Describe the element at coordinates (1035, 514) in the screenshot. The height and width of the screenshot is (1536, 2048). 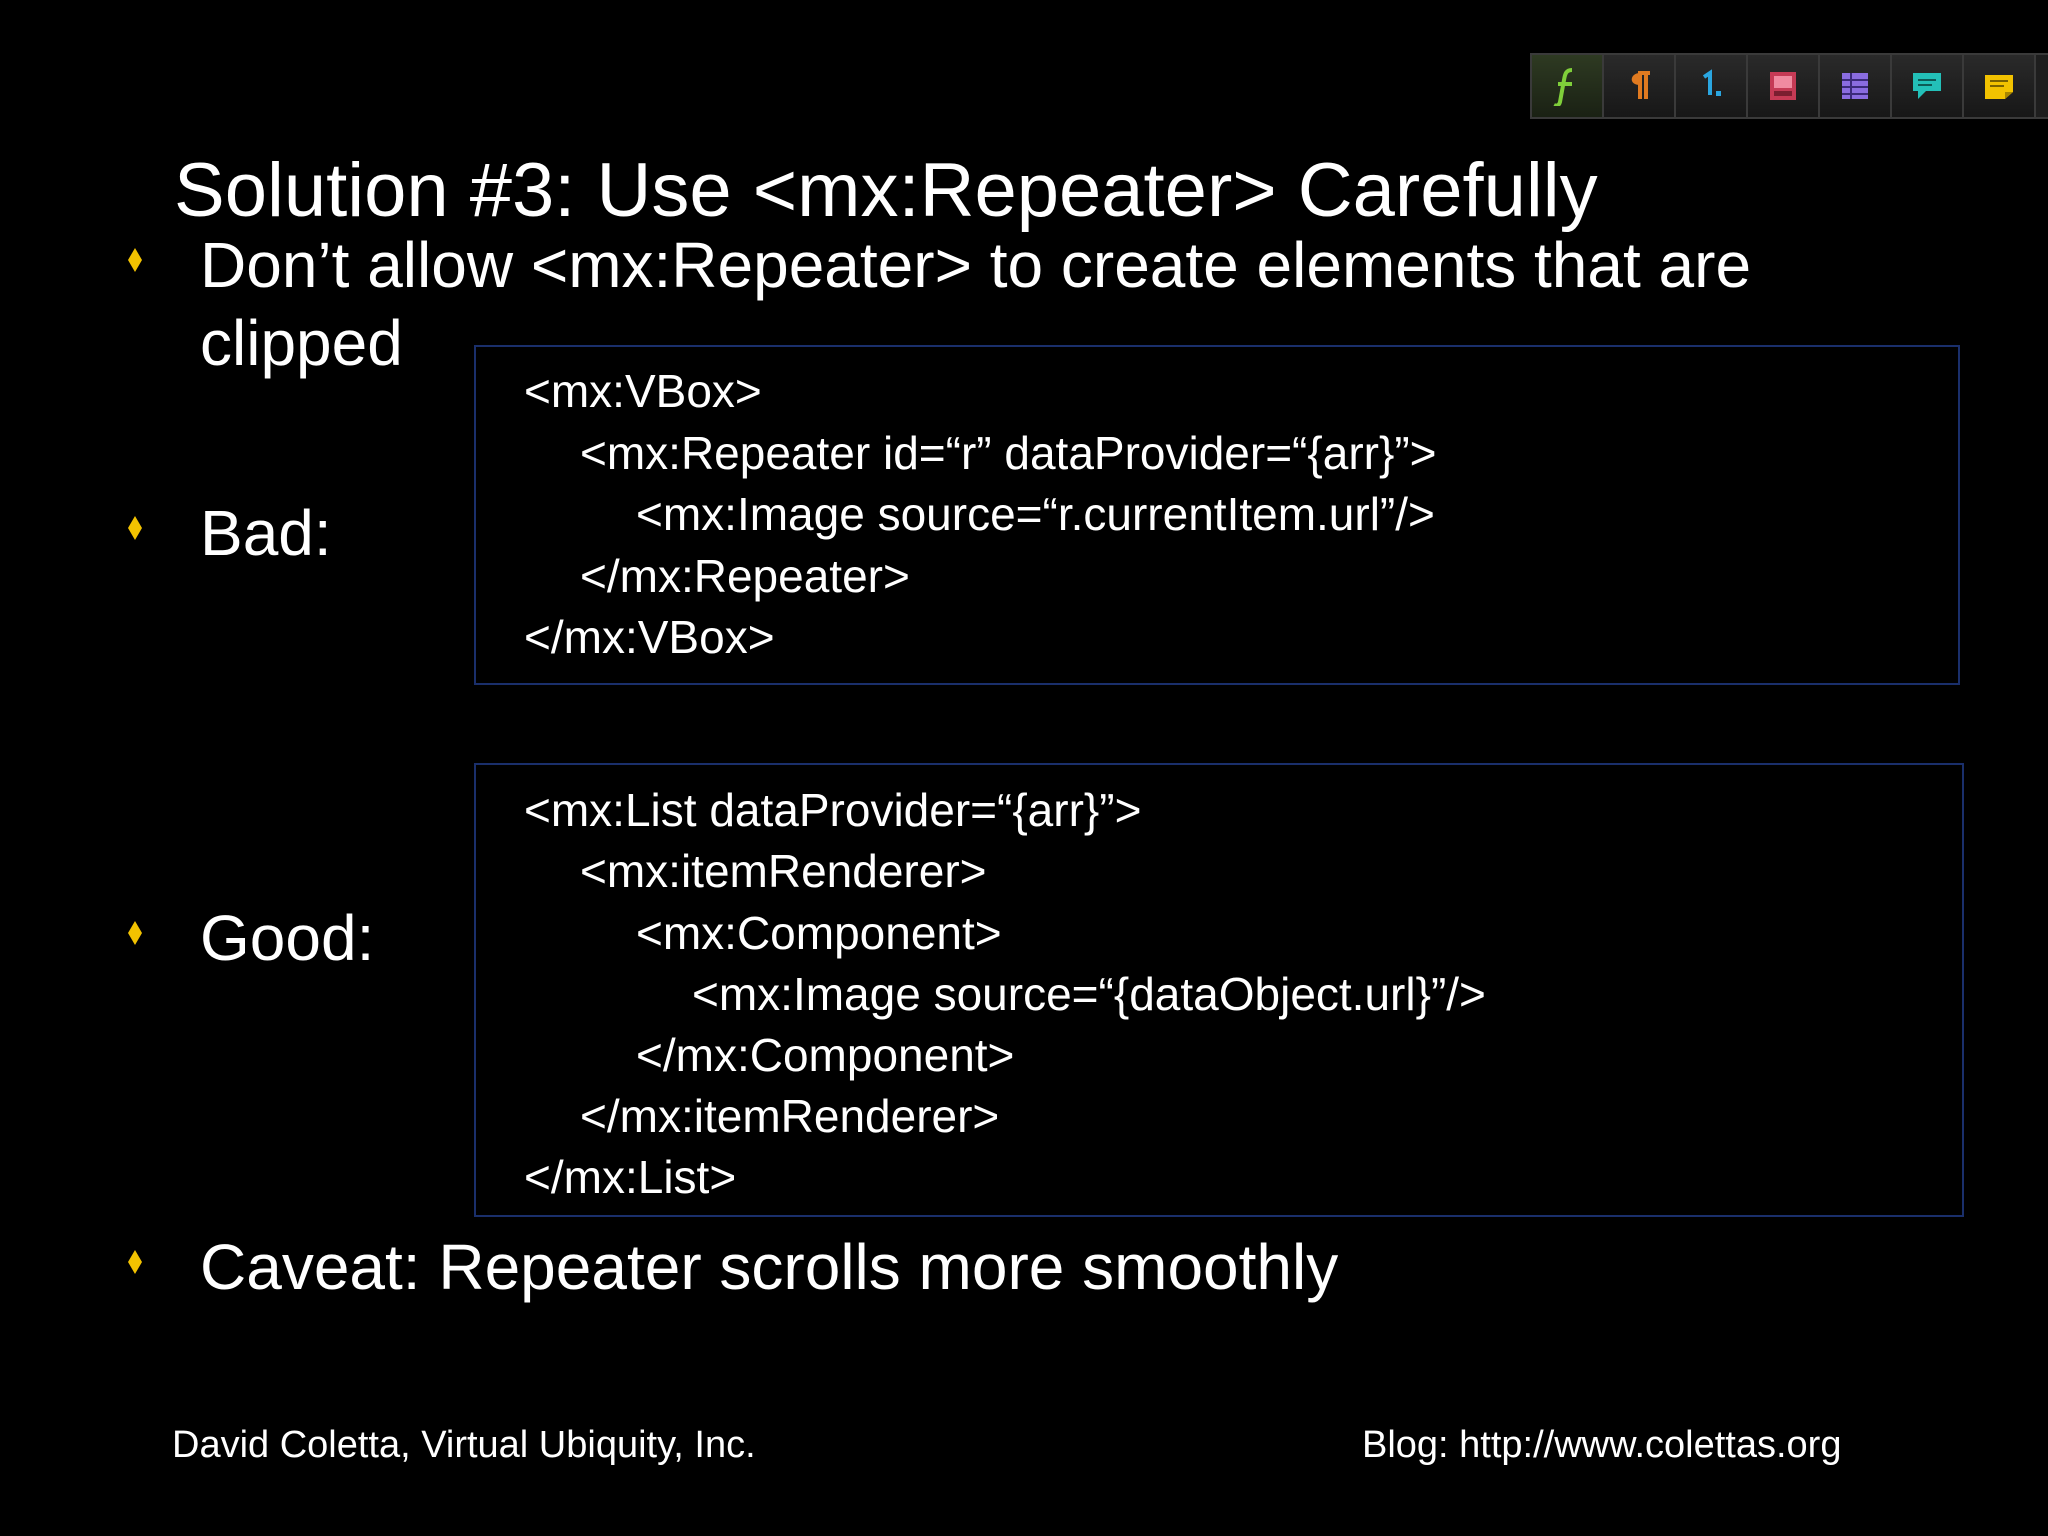
I see `code-line: <mx:Image source=“r.currentItem.url”/>` at that location.